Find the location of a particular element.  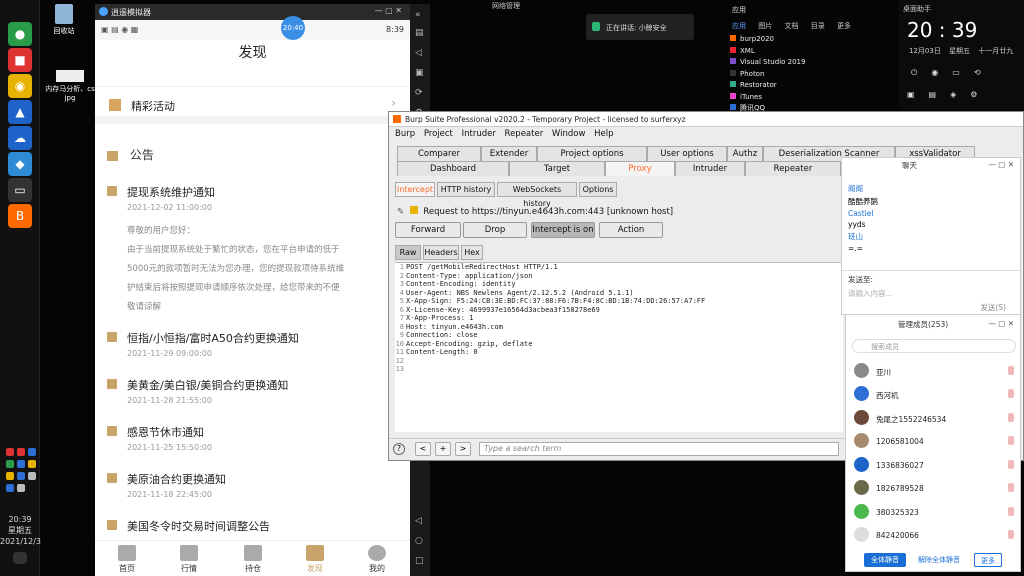

member-row: 西河机 is located at coordinates (934, 394).